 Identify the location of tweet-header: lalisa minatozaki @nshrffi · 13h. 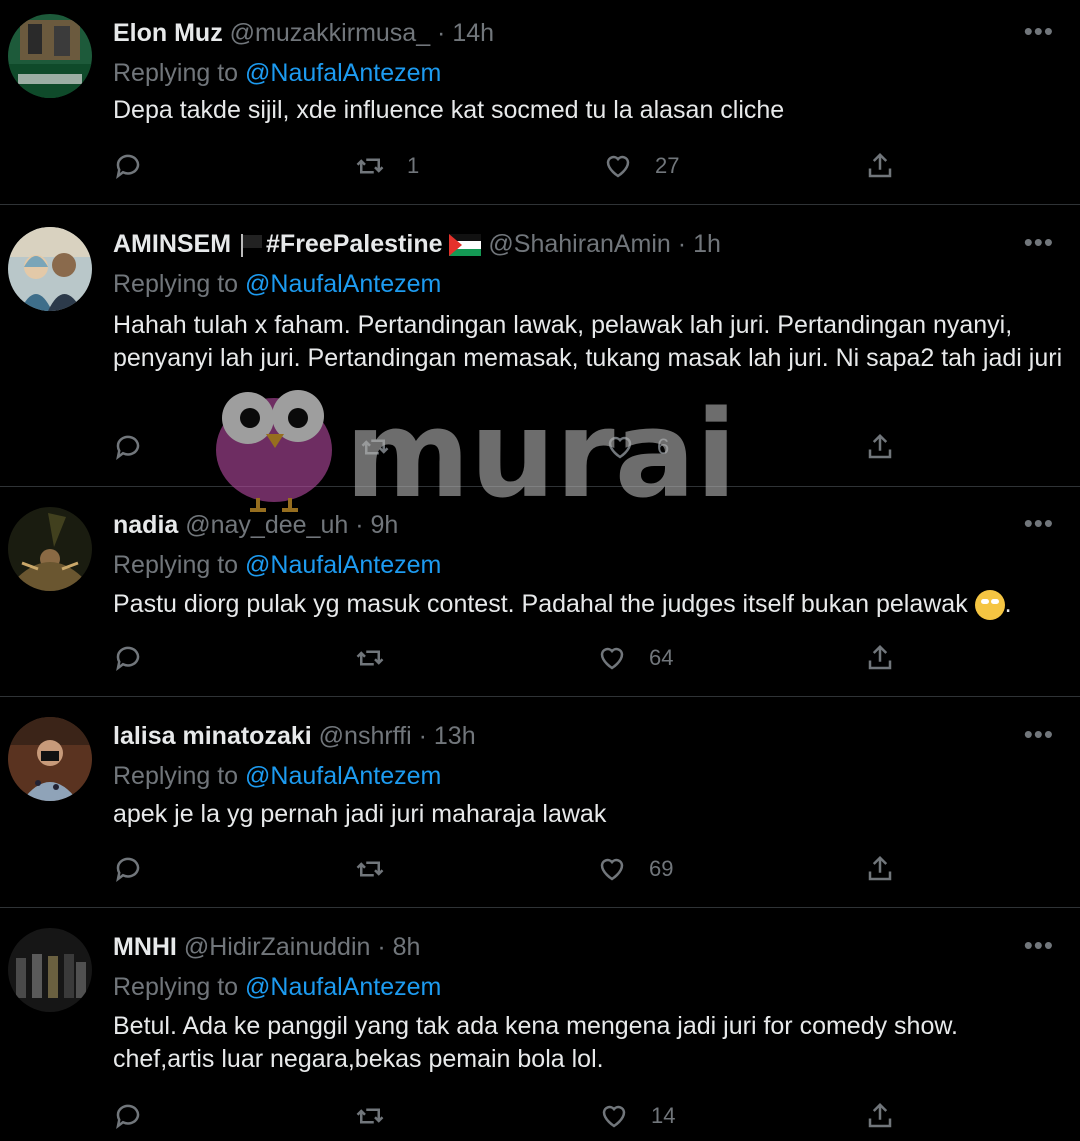
(294, 736).